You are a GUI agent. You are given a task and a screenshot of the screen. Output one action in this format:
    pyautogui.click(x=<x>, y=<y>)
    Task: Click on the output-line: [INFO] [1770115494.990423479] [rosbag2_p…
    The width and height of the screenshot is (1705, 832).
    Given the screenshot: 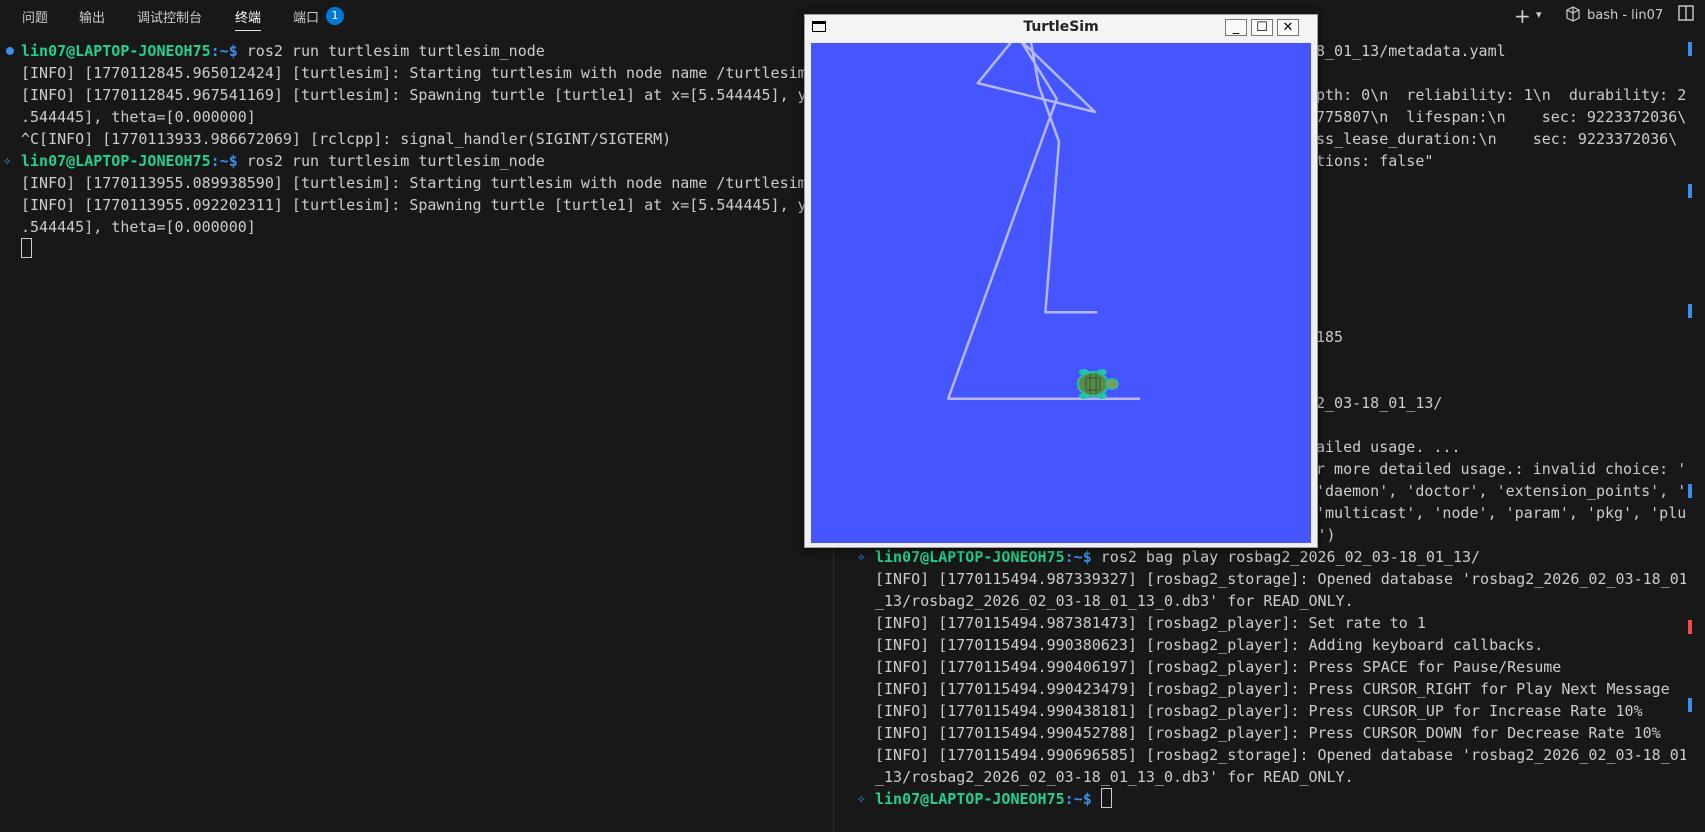 What is the action you would take?
    pyautogui.click(x=1272, y=689)
    